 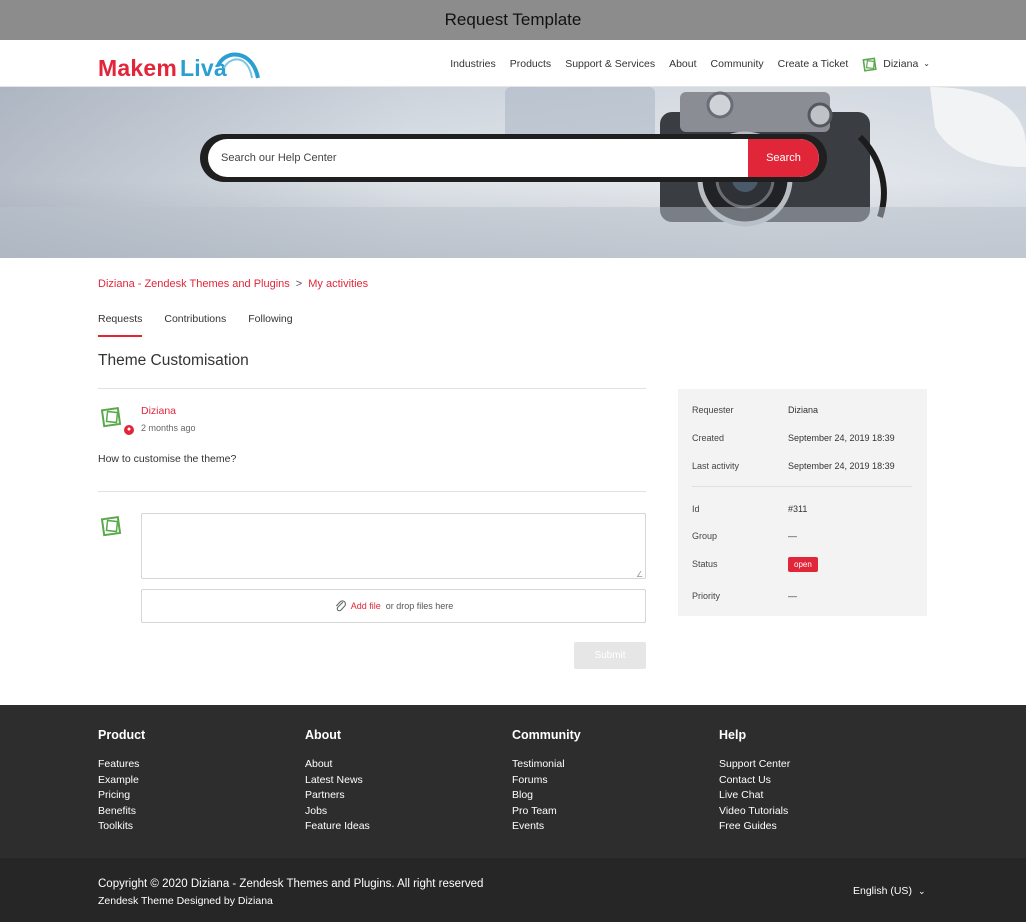 What do you see at coordinates (708, 438) in the screenshot?
I see `detail-label: Created` at bounding box center [708, 438].